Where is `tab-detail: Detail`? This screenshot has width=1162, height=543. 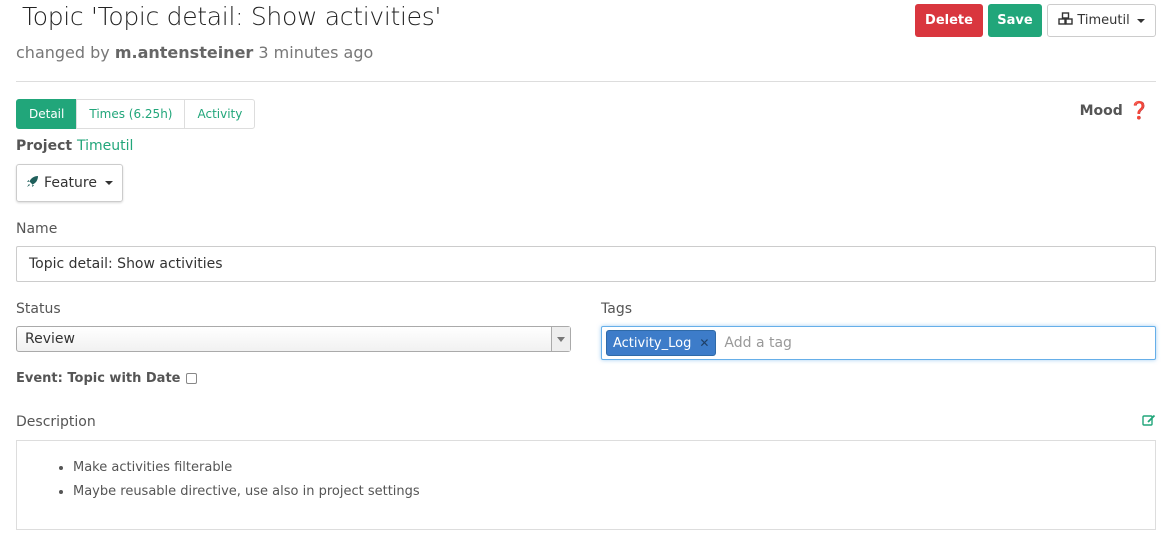 tab-detail: Detail is located at coordinates (47, 114).